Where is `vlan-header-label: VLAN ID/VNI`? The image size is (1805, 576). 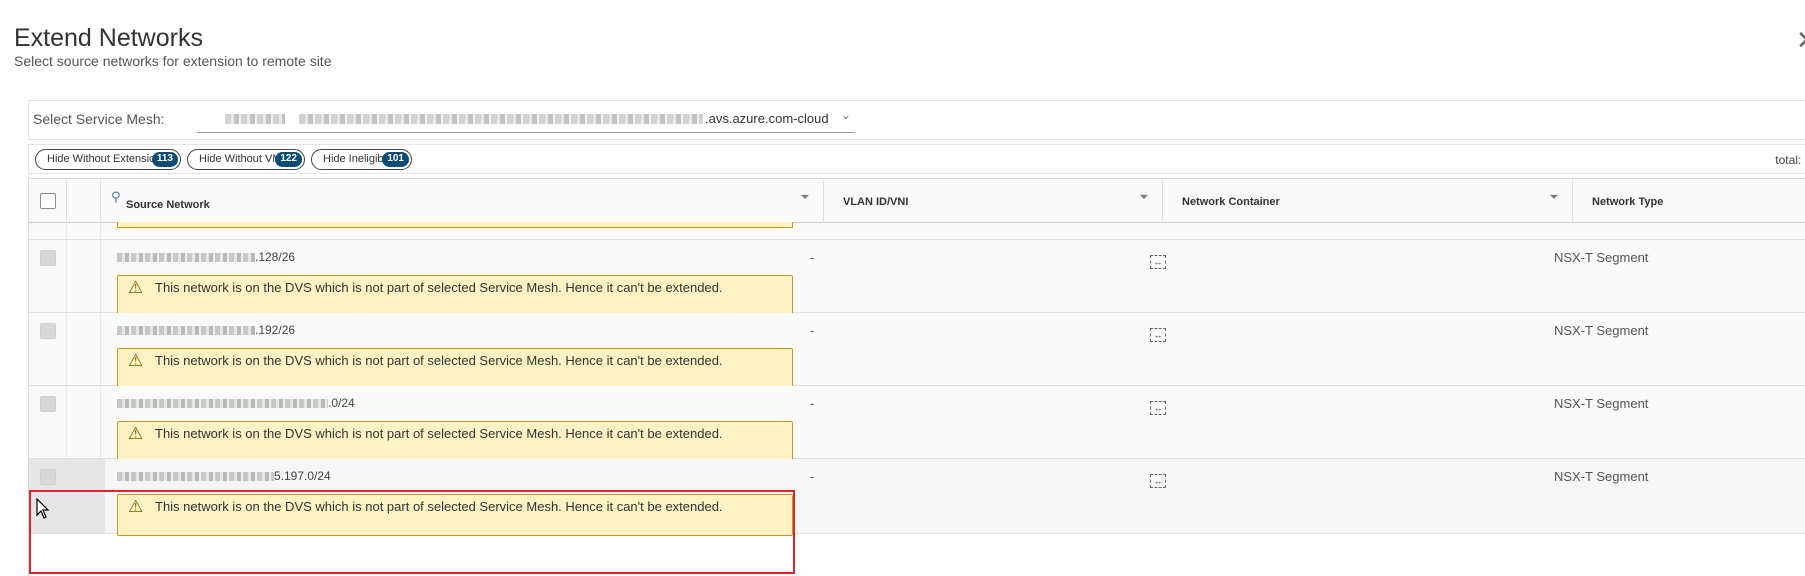 vlan-header-label: VLAN ID/VNI is located at coordinates (876, 202).